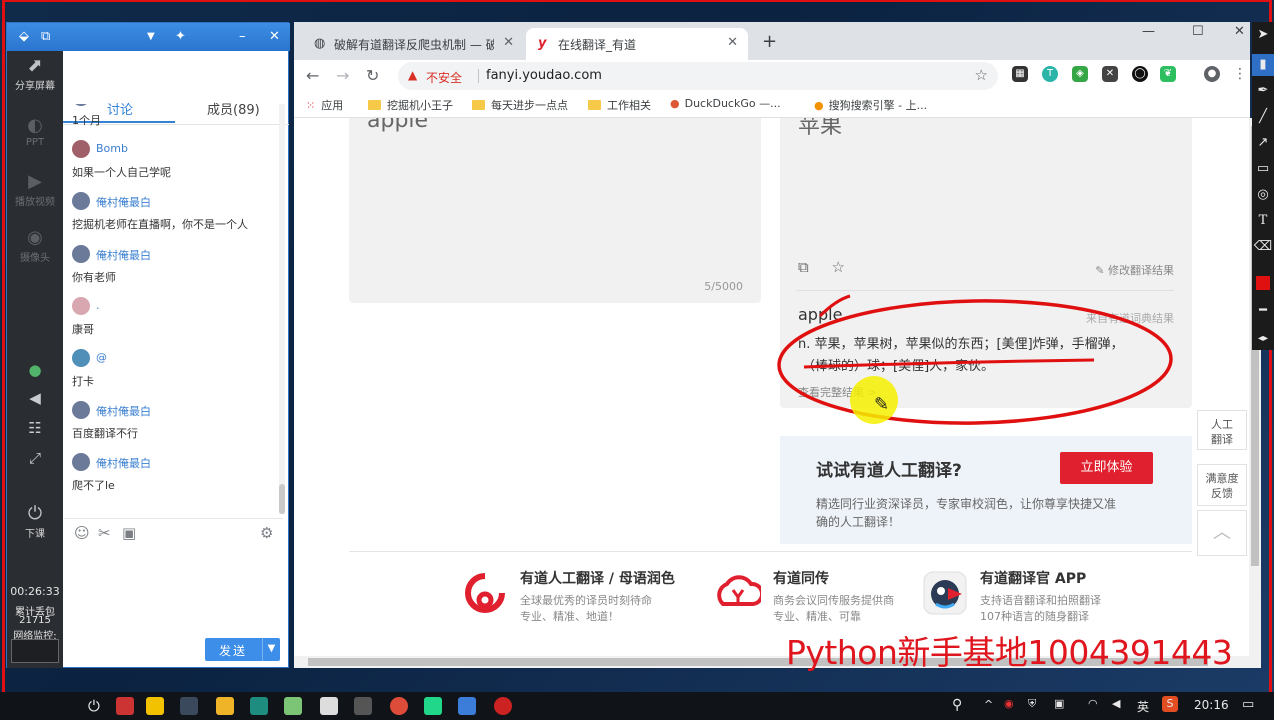 The width and height of the screenshot is (1274, 720). I want to click on evernote-icon: ❦, so click(1168, 74).